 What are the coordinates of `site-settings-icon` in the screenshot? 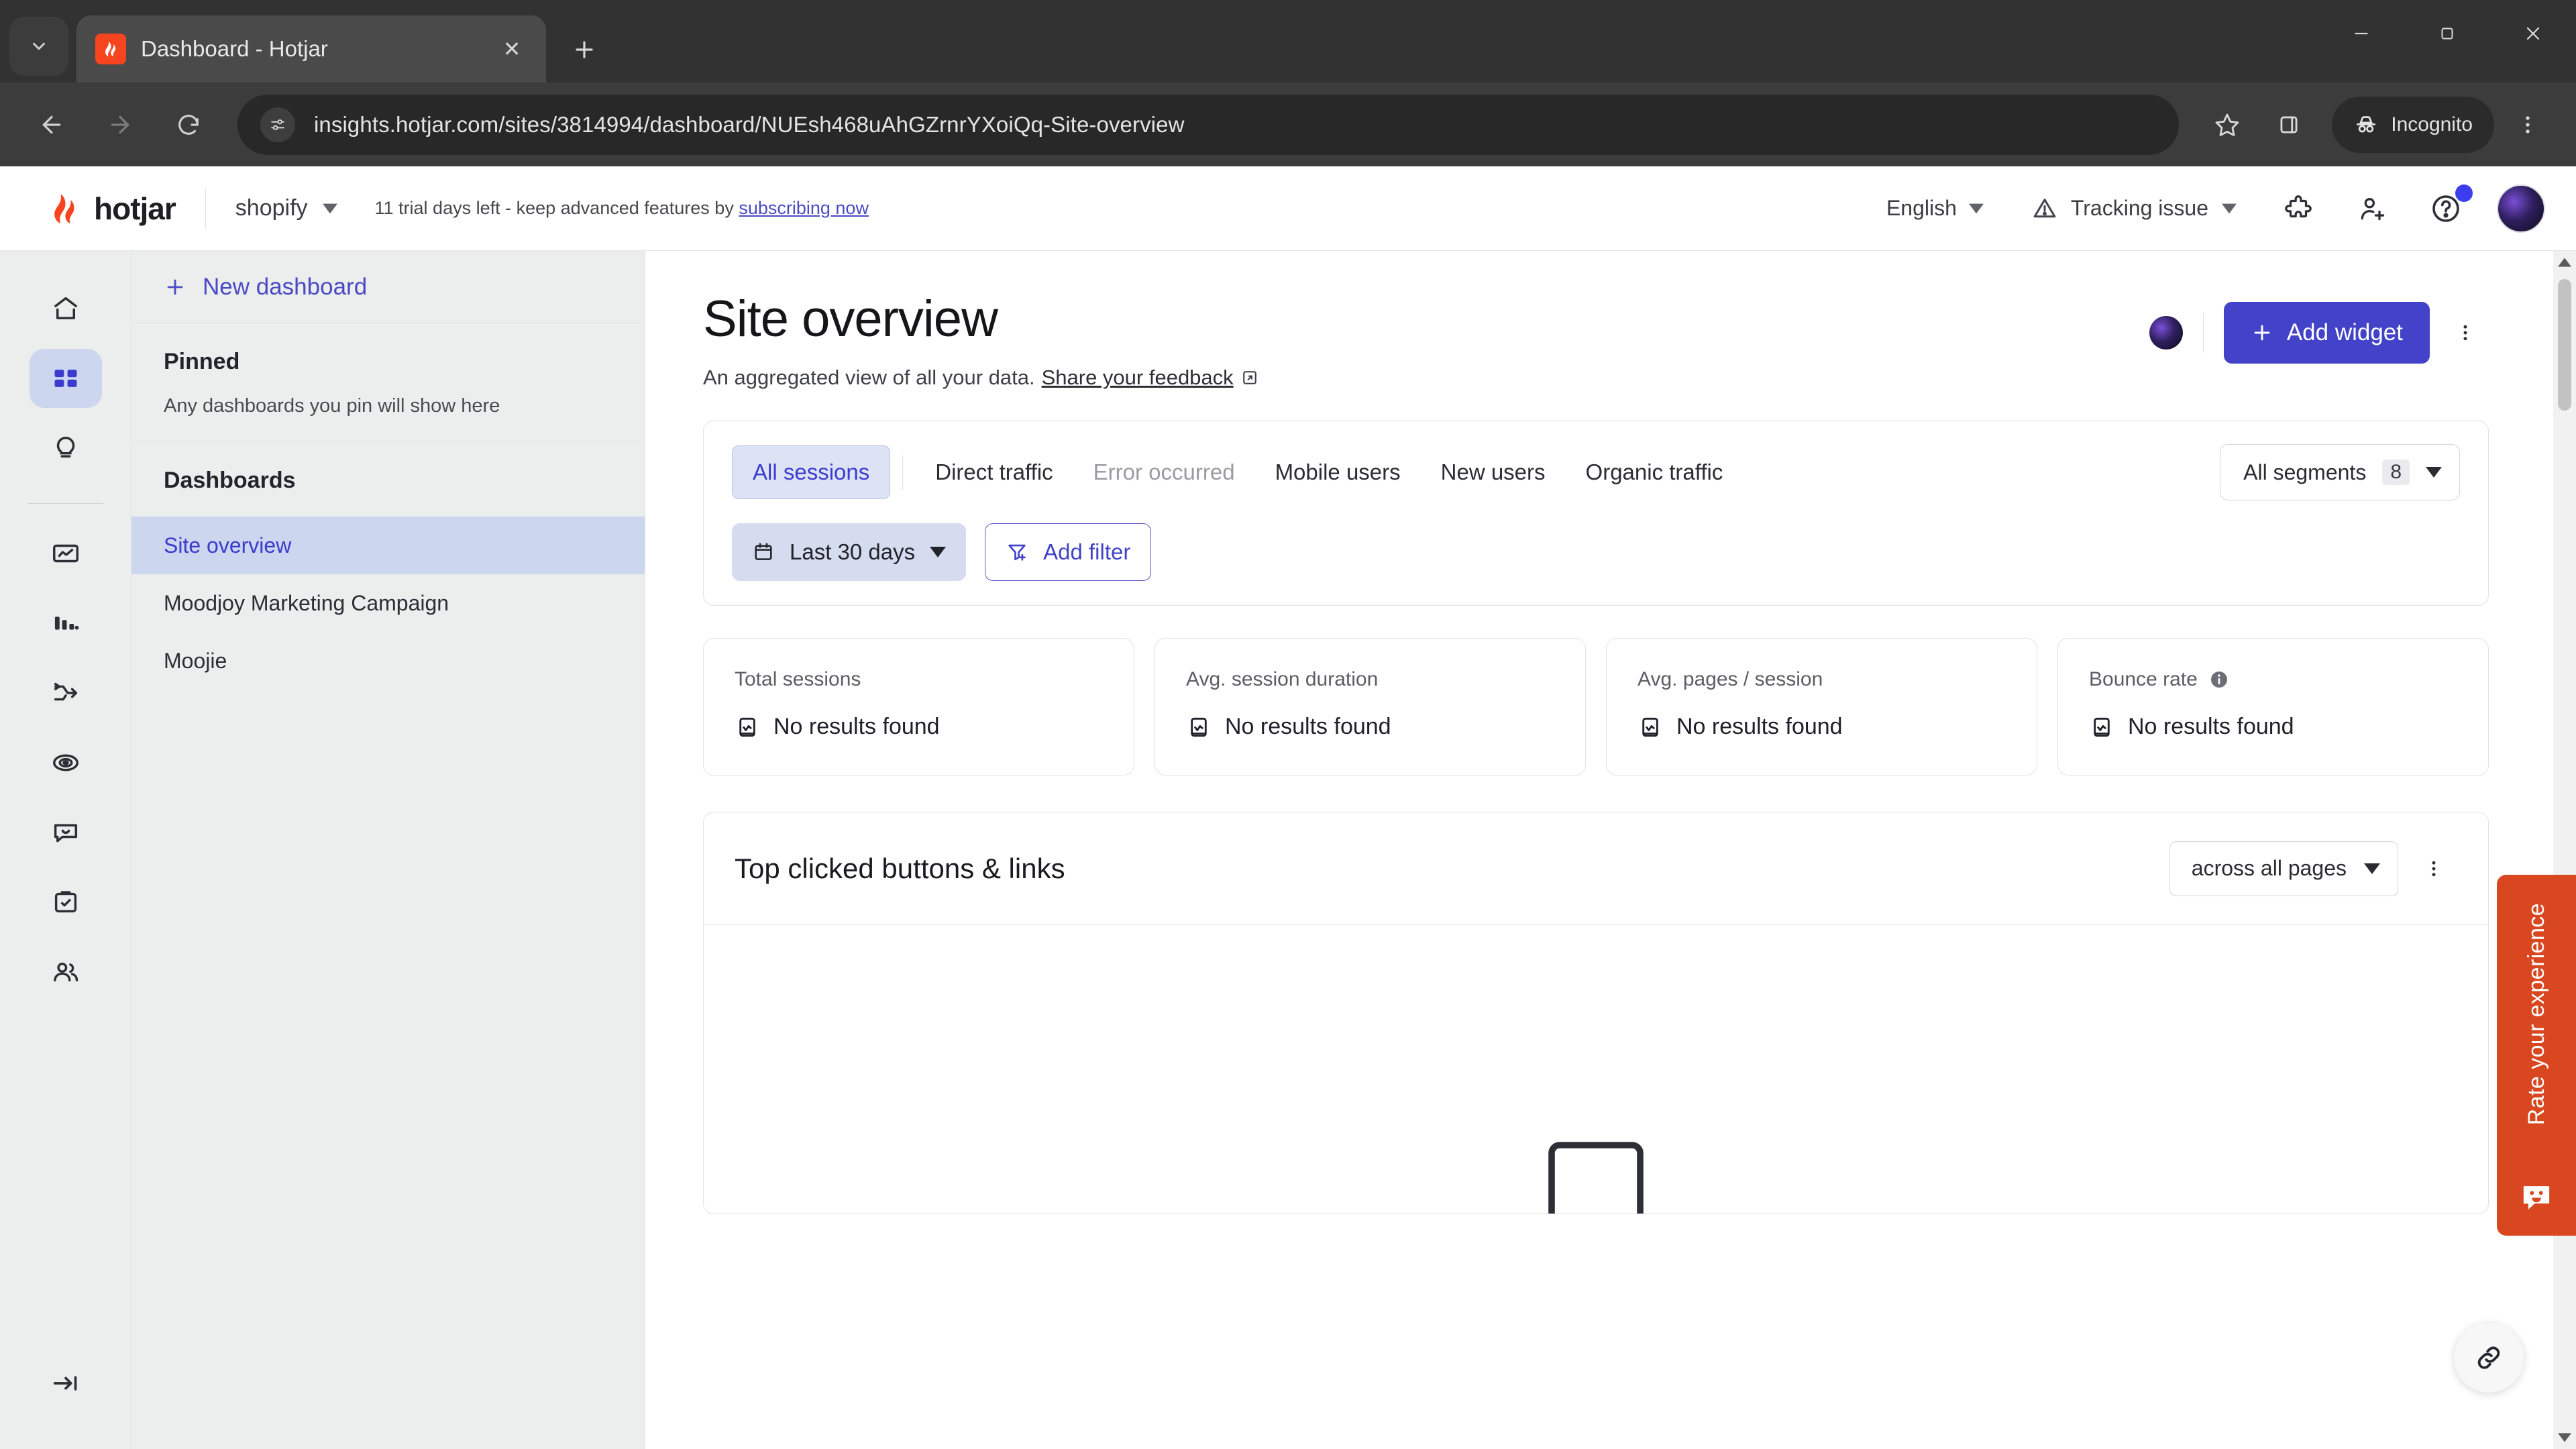 It's located at (277, 124).